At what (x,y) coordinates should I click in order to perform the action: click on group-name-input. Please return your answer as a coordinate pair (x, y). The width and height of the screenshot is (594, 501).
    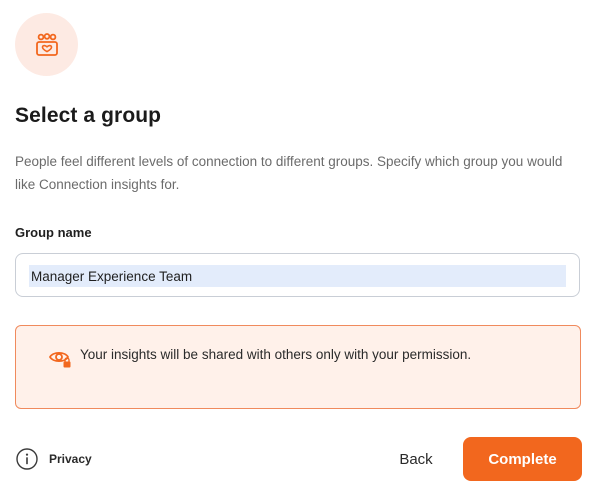
    Looking at the image, I should click on (297, 276).